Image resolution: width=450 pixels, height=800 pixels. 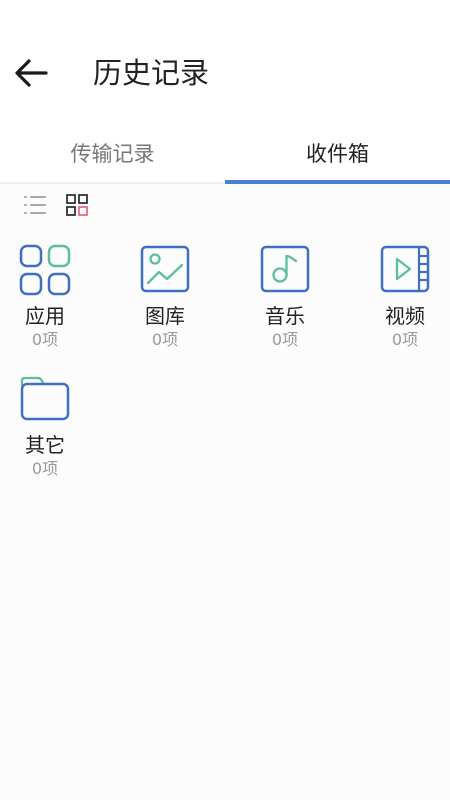 What do you see at coordinates (45, 316) in the screenshot?
I see `category-label: 应用` at bounding box center [45, 316].